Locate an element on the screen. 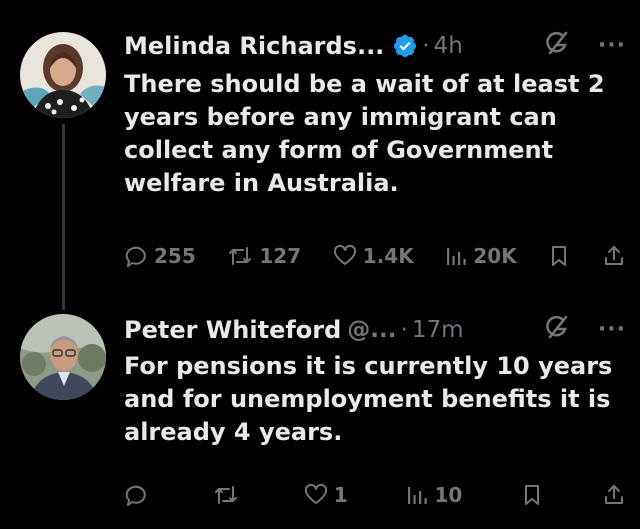 The width and height of the screenshot is (640, 529). like-button: 1 is located at coordinates (326, 495).